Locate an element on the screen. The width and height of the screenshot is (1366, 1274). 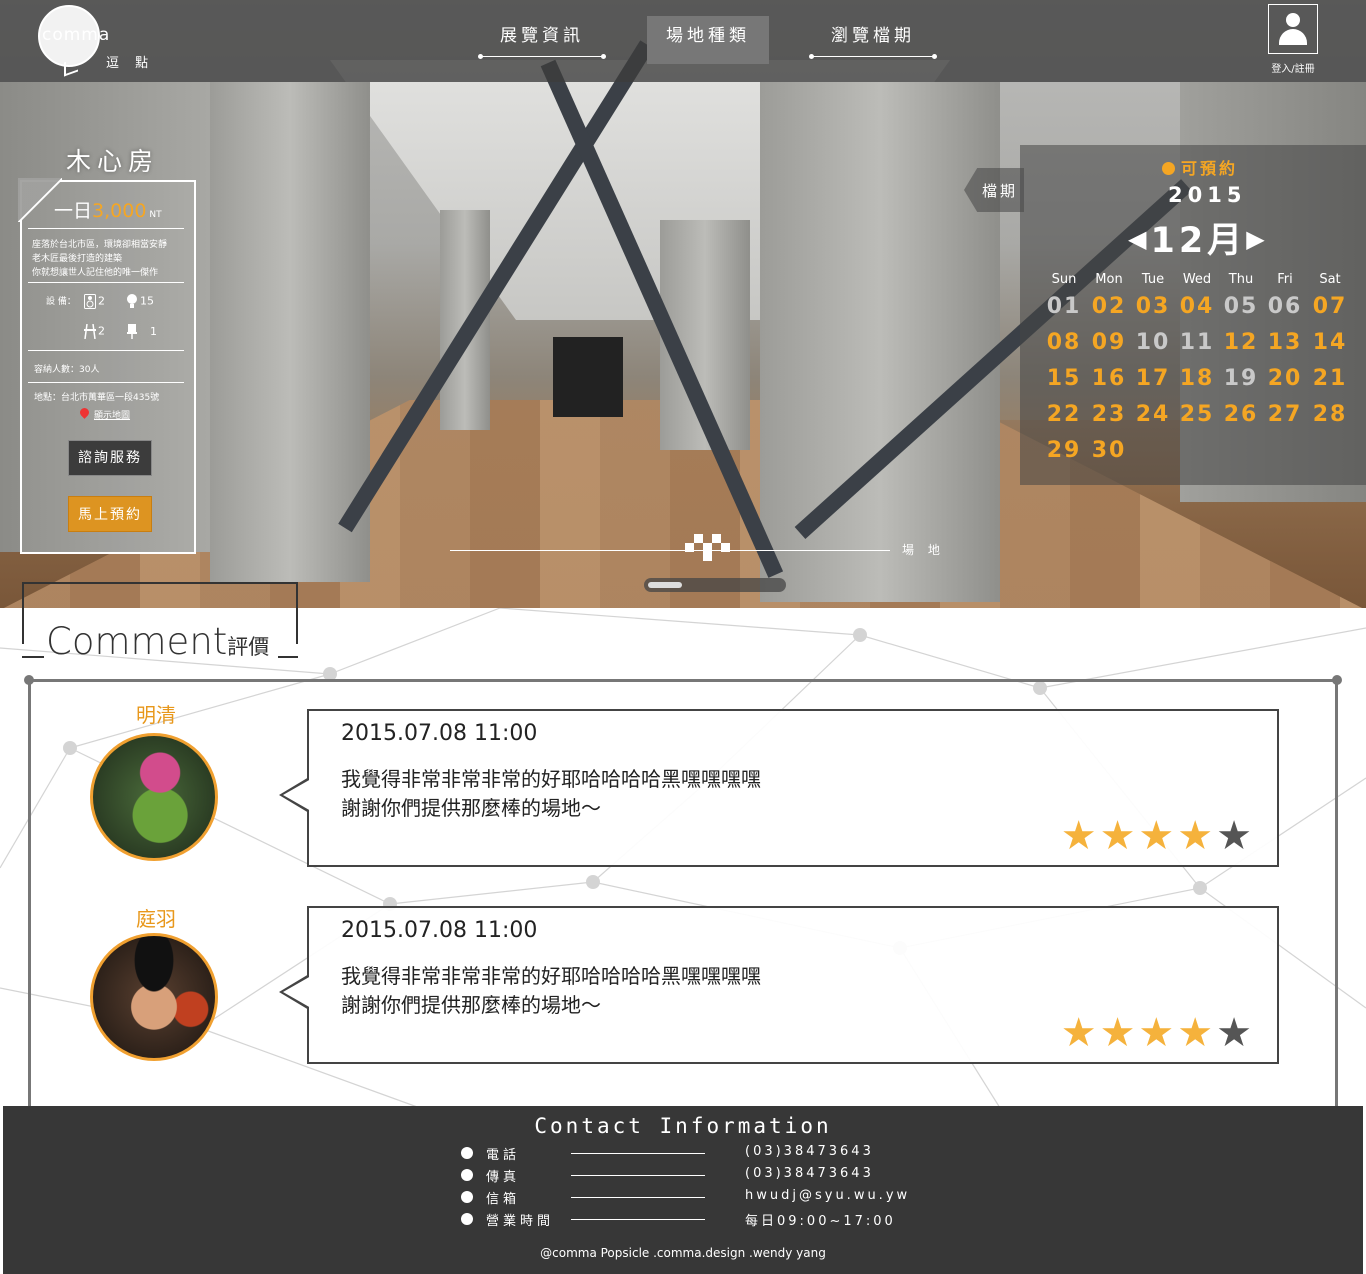
price-amount: 3,000 is located at coordinates (119, 211).